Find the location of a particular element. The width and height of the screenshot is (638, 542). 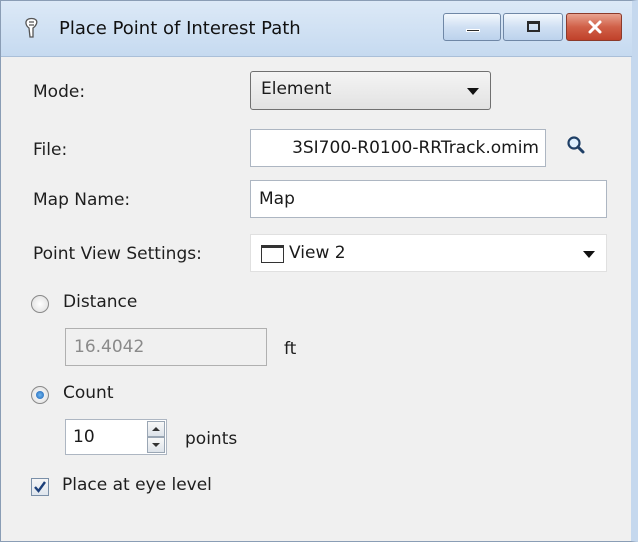

maximize-icon is located at coordinates (533, 26).